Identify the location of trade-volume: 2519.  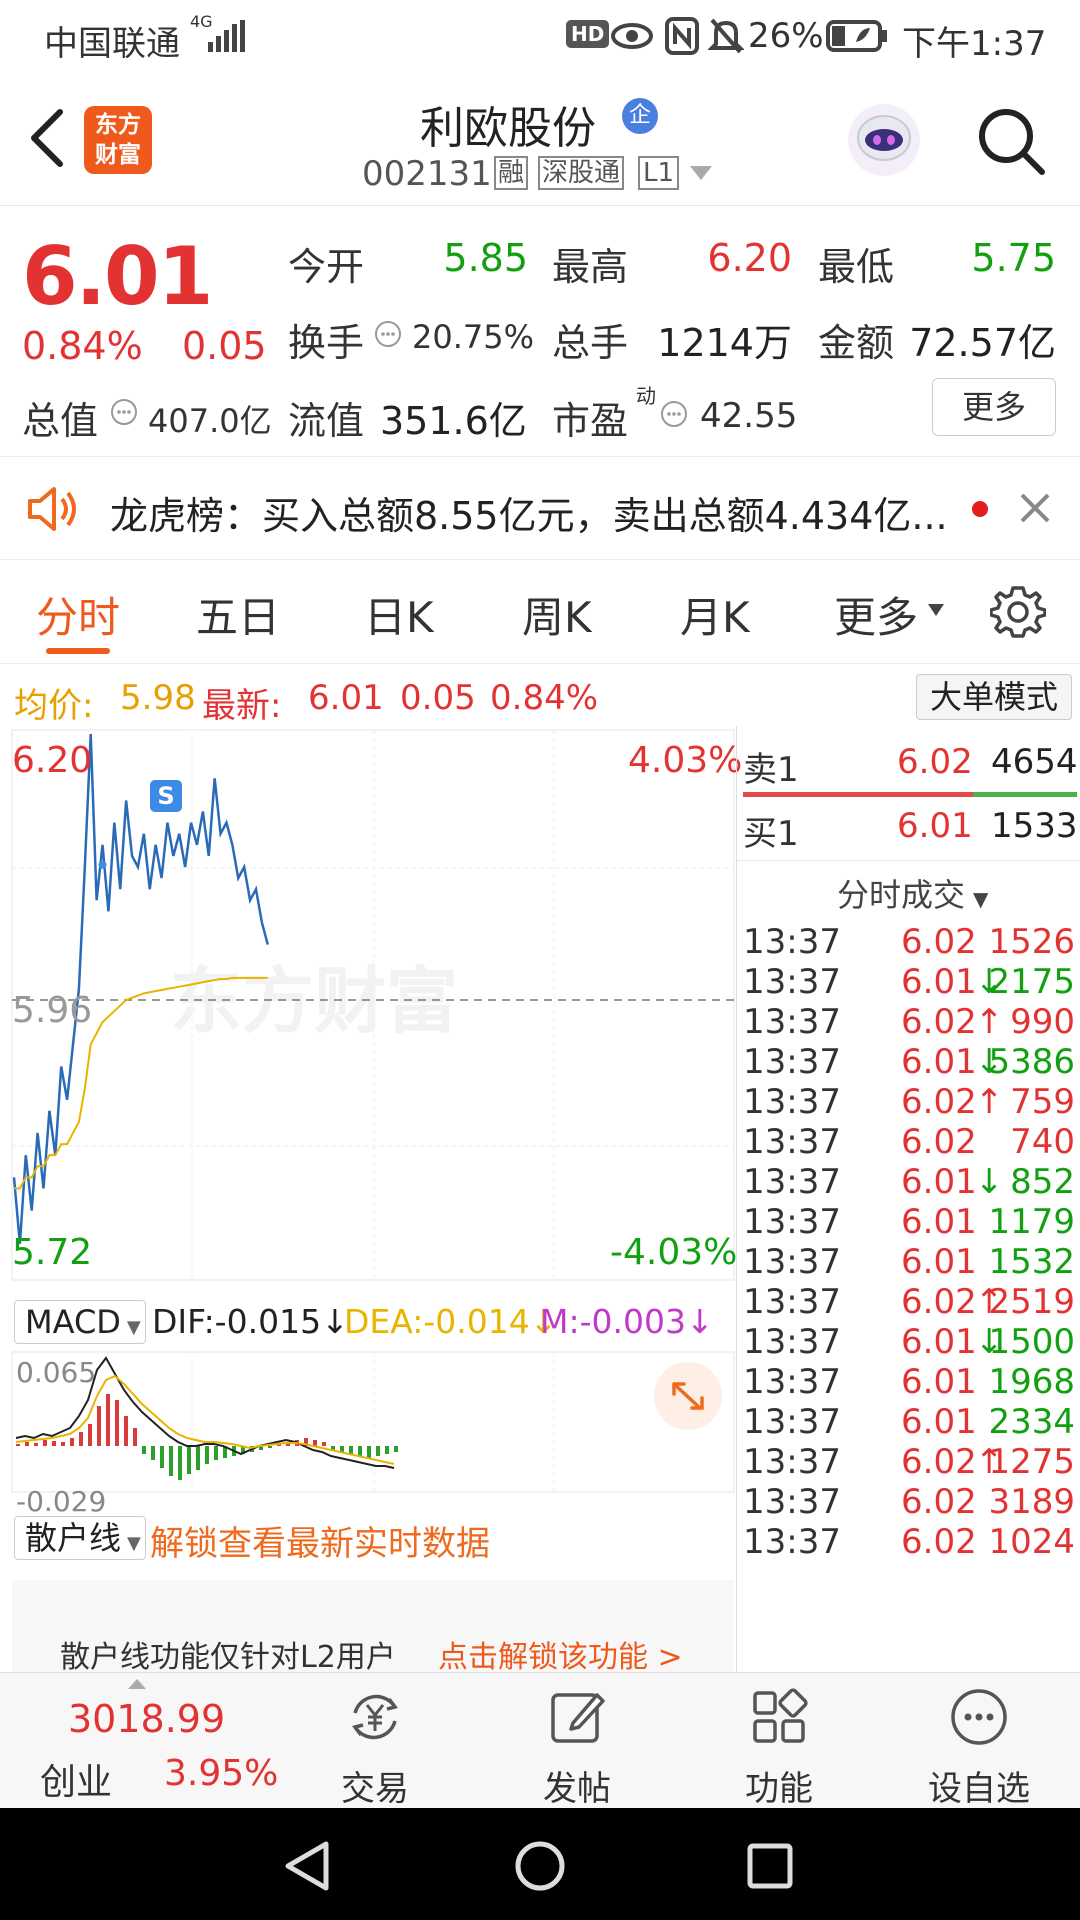
(1031, 1302).